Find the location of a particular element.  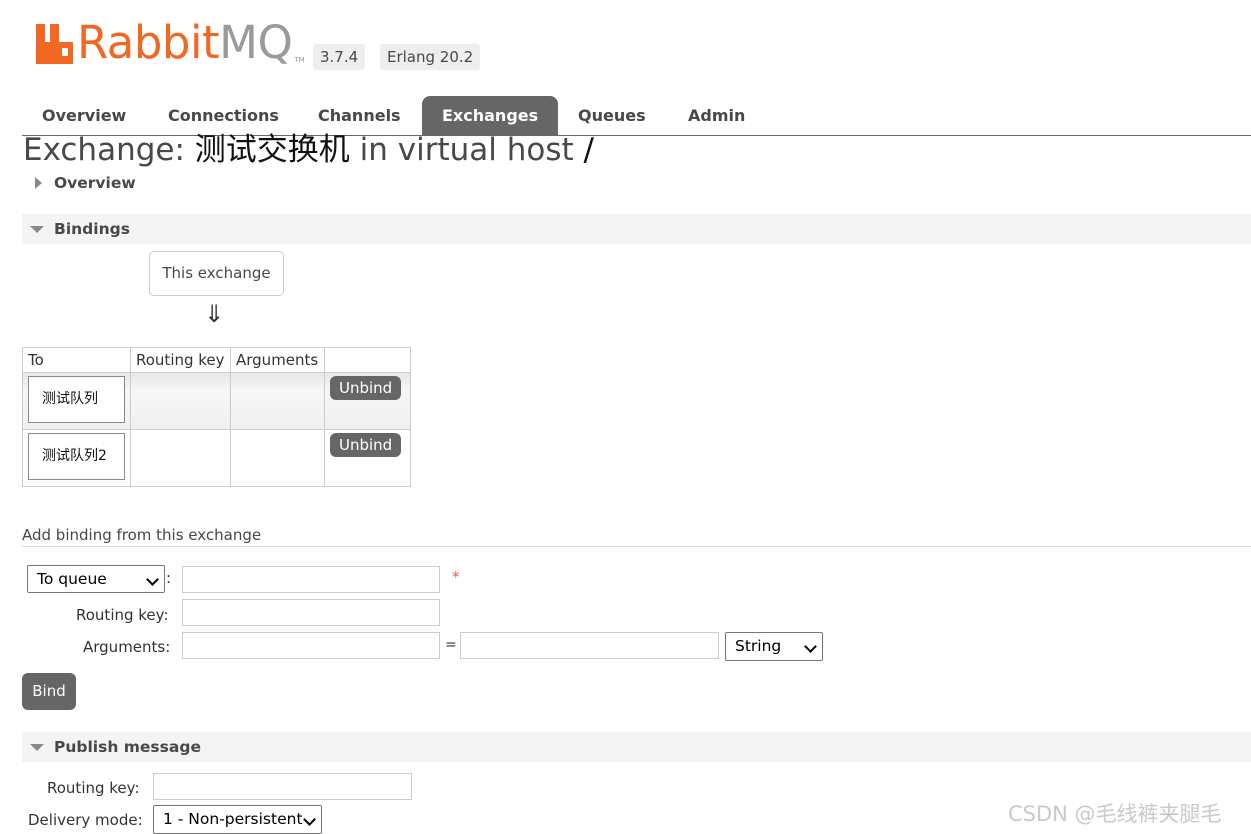

tab-admin: Admin is located at coordinates (716, 115).